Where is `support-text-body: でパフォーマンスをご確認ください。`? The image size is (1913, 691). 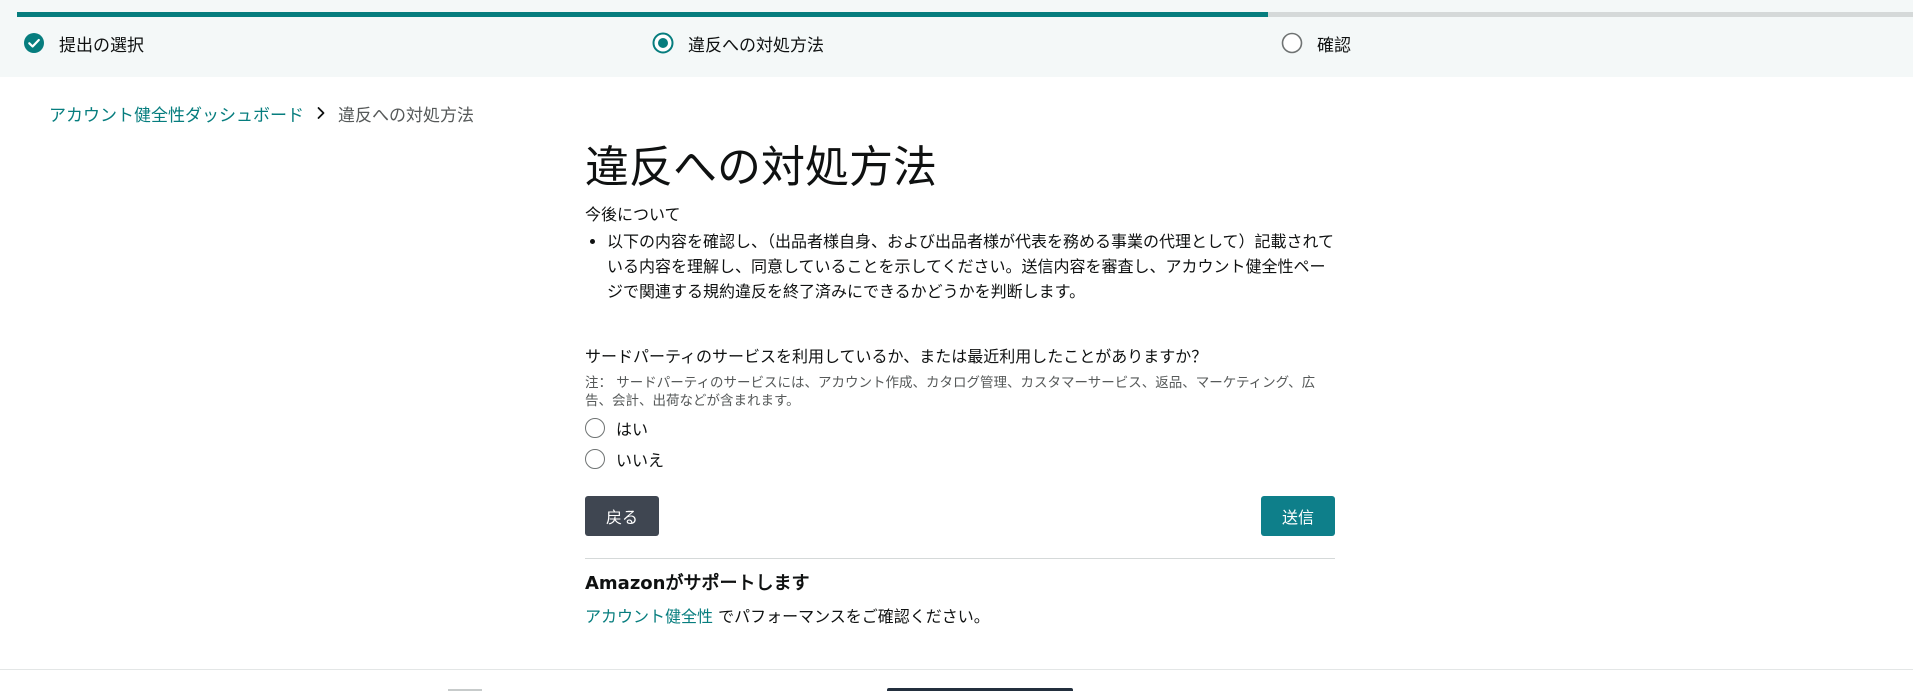
support-text-body: でパフォーマンスをご確認ください。 is located at coordinates (851, 616).